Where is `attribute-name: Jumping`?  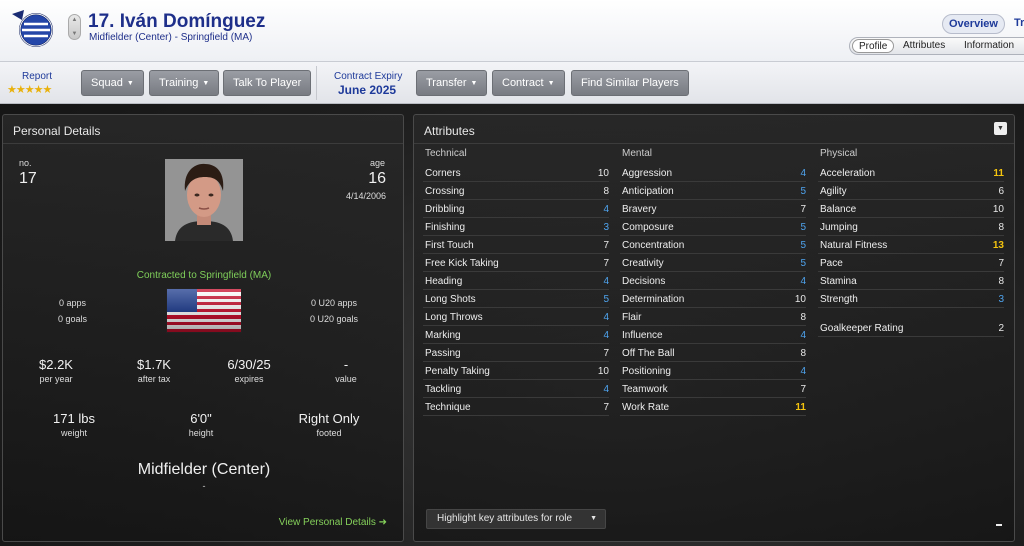 attribute-name: Jumping is located at coordinates (839, 227).